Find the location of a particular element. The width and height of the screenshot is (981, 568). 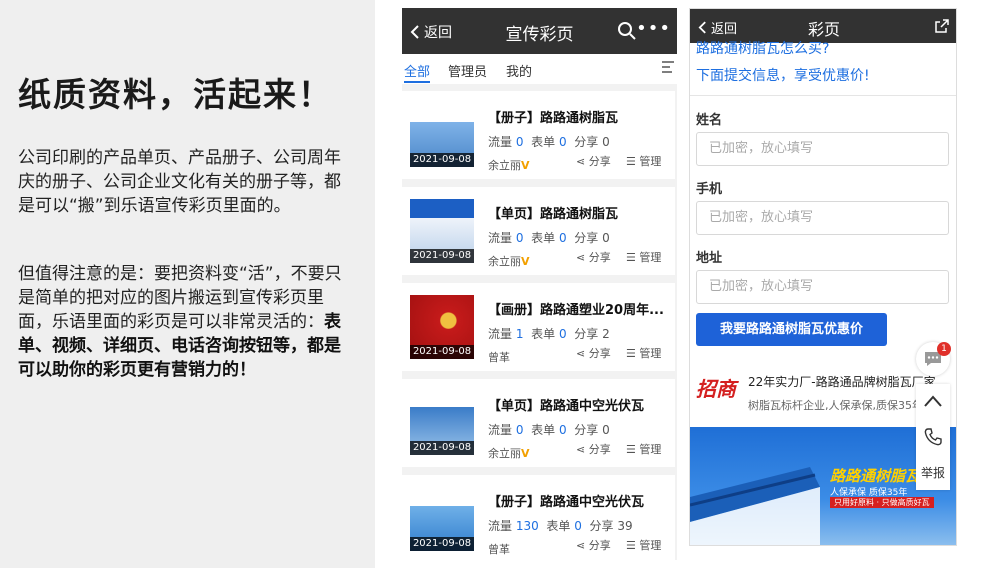

tab-admin: 管理员 is located at coordinates (467, 70).